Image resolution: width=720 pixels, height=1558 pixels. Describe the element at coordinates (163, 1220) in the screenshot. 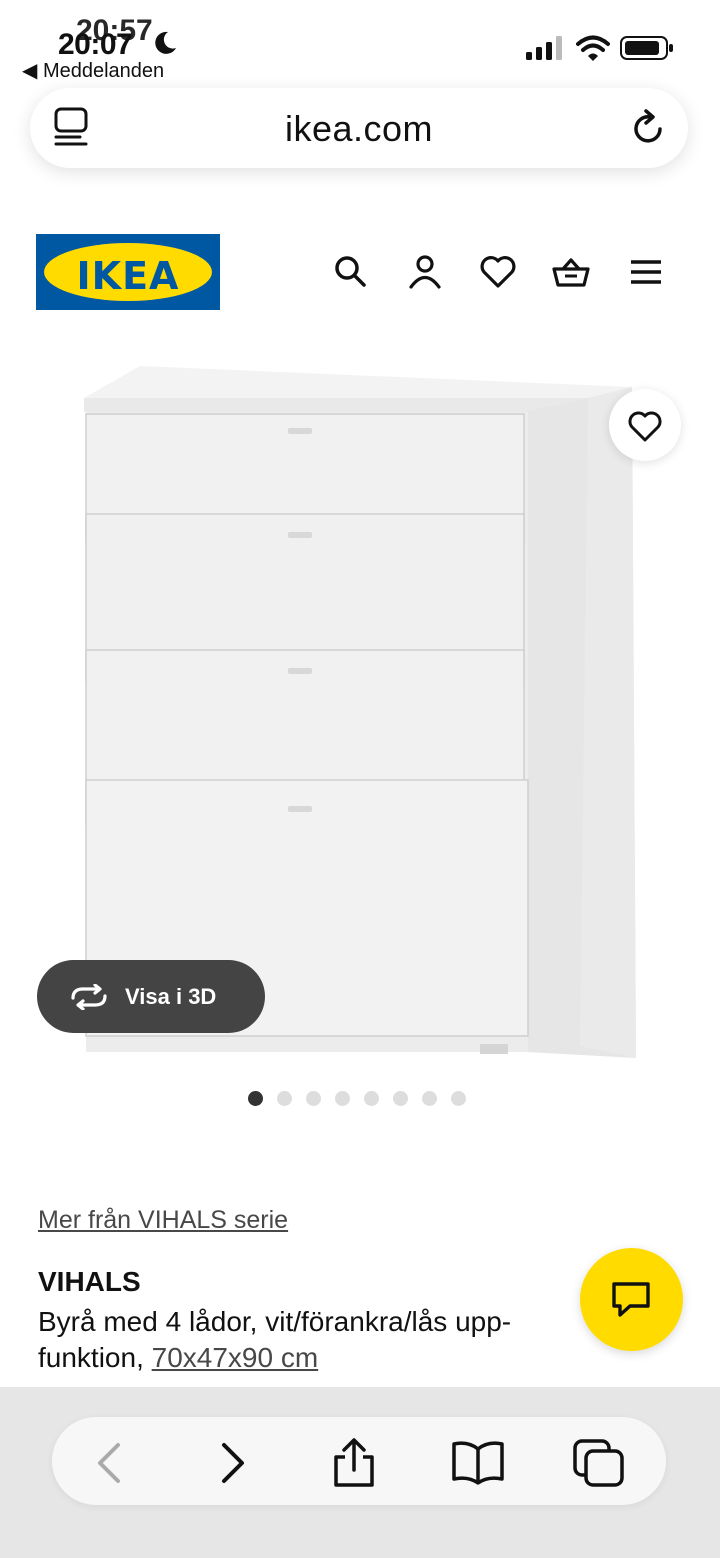

I see `series-link: Mer från VIHALS serie` at that location.